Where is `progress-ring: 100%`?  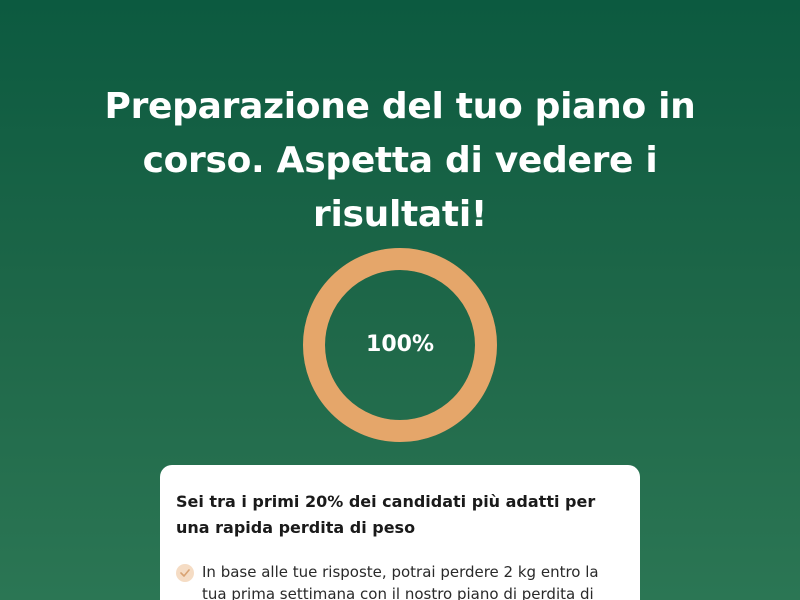
progress-ring: 100% is located at coordinates (400, 345).